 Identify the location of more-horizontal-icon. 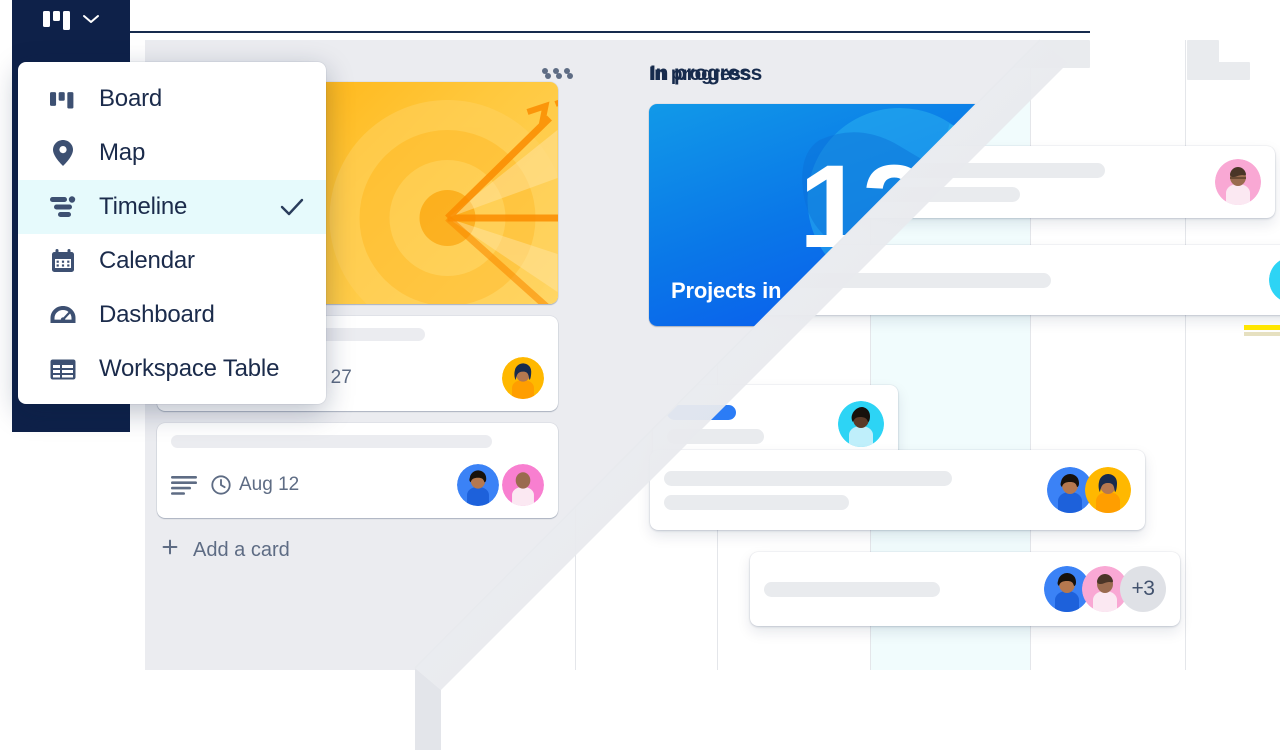
(559, 76).